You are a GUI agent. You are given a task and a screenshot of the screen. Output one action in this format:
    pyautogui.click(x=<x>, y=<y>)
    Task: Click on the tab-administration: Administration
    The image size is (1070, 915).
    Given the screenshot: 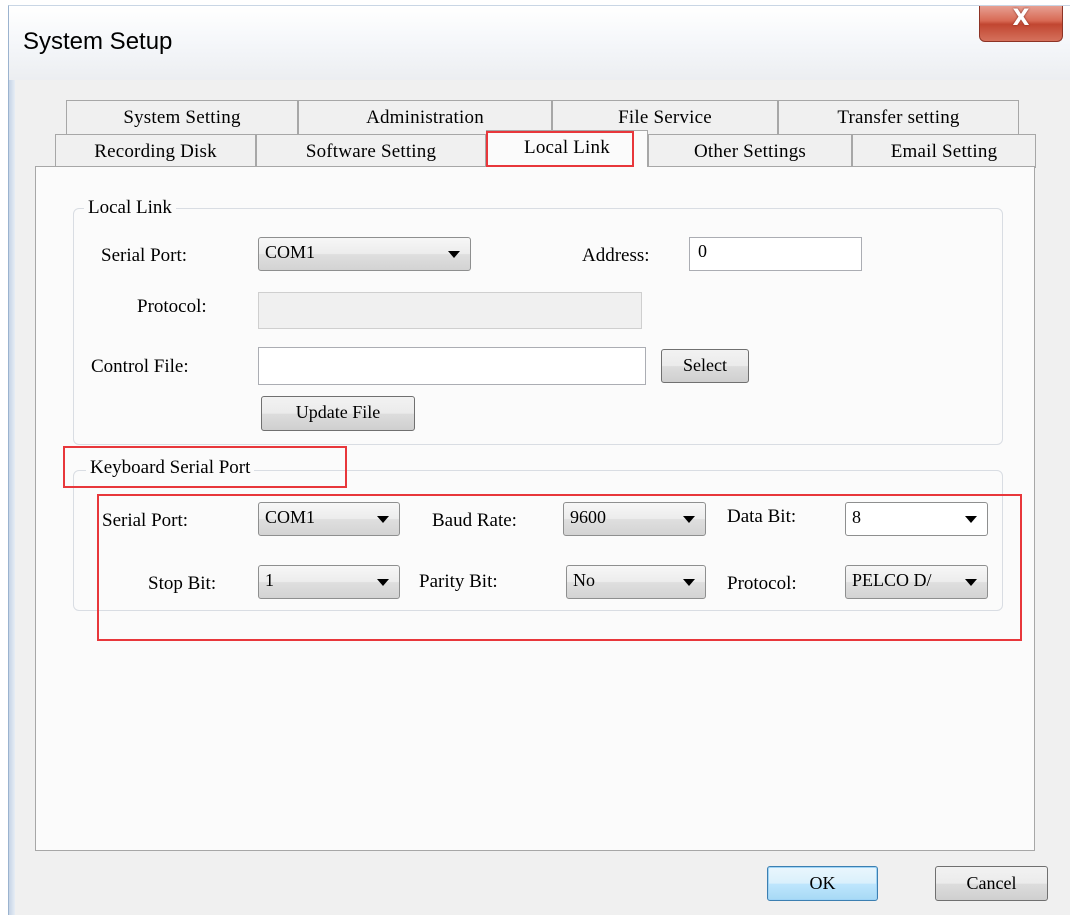 What is the action you would take?
    pyautogui.click(x=425, y=117)
    